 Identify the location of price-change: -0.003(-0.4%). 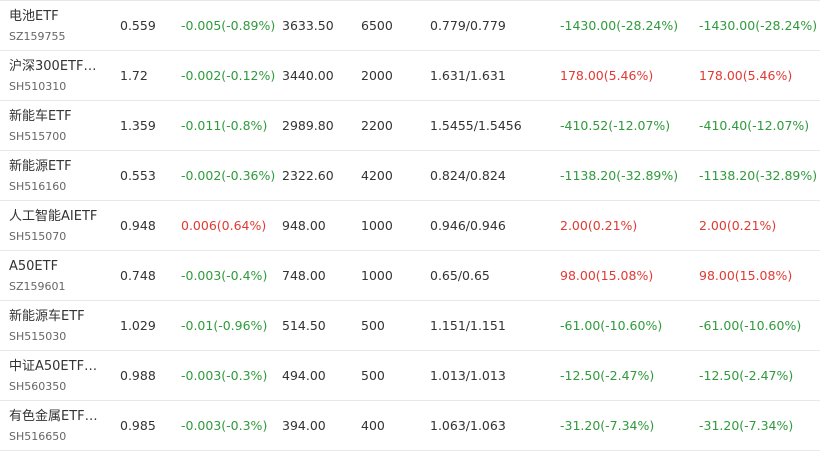
(224, 275).